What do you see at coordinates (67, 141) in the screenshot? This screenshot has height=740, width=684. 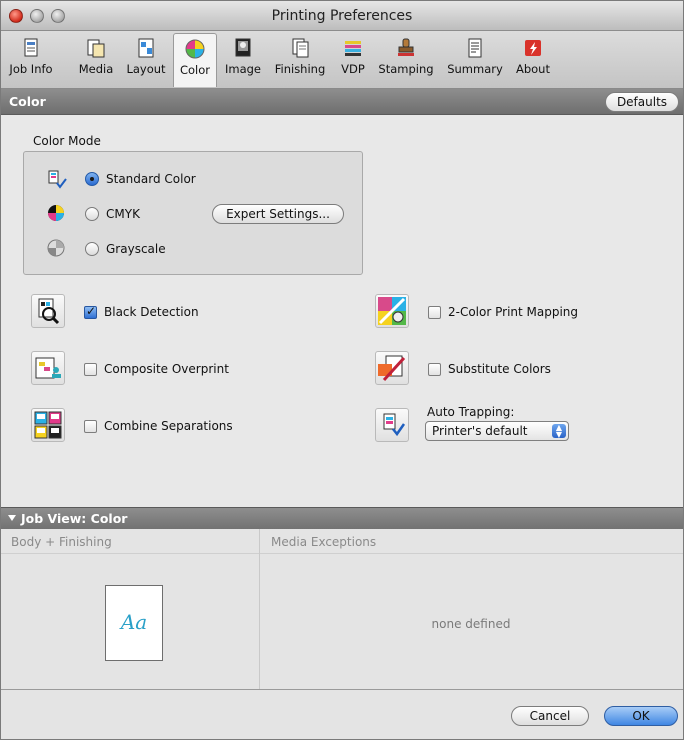 I see `color-mode-label: Color Mode` at bounding box center [67, 141].